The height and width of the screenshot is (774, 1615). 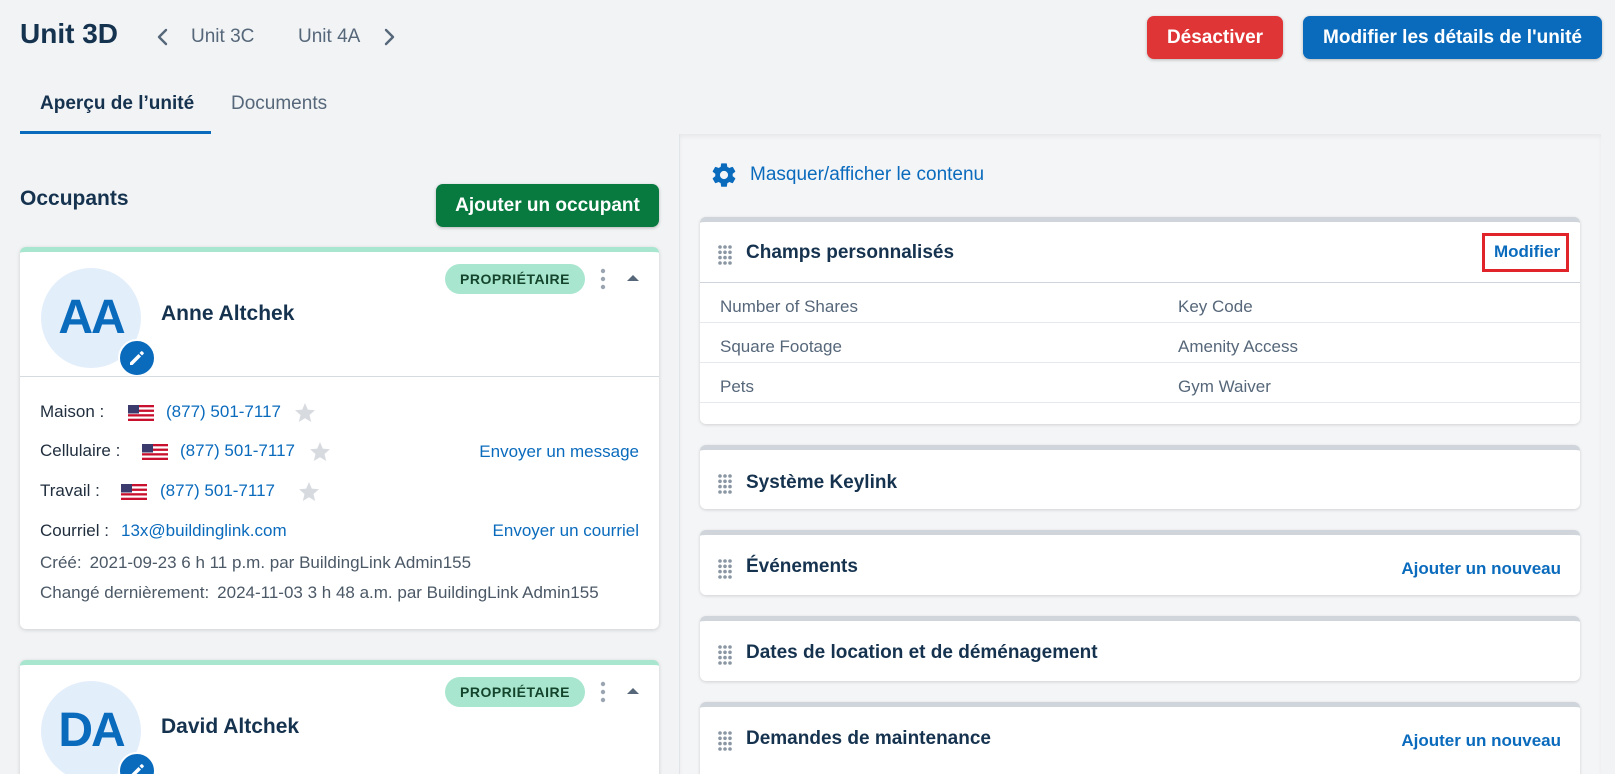 I want to click on edit-avatar-button, so click(x=137, y=358).